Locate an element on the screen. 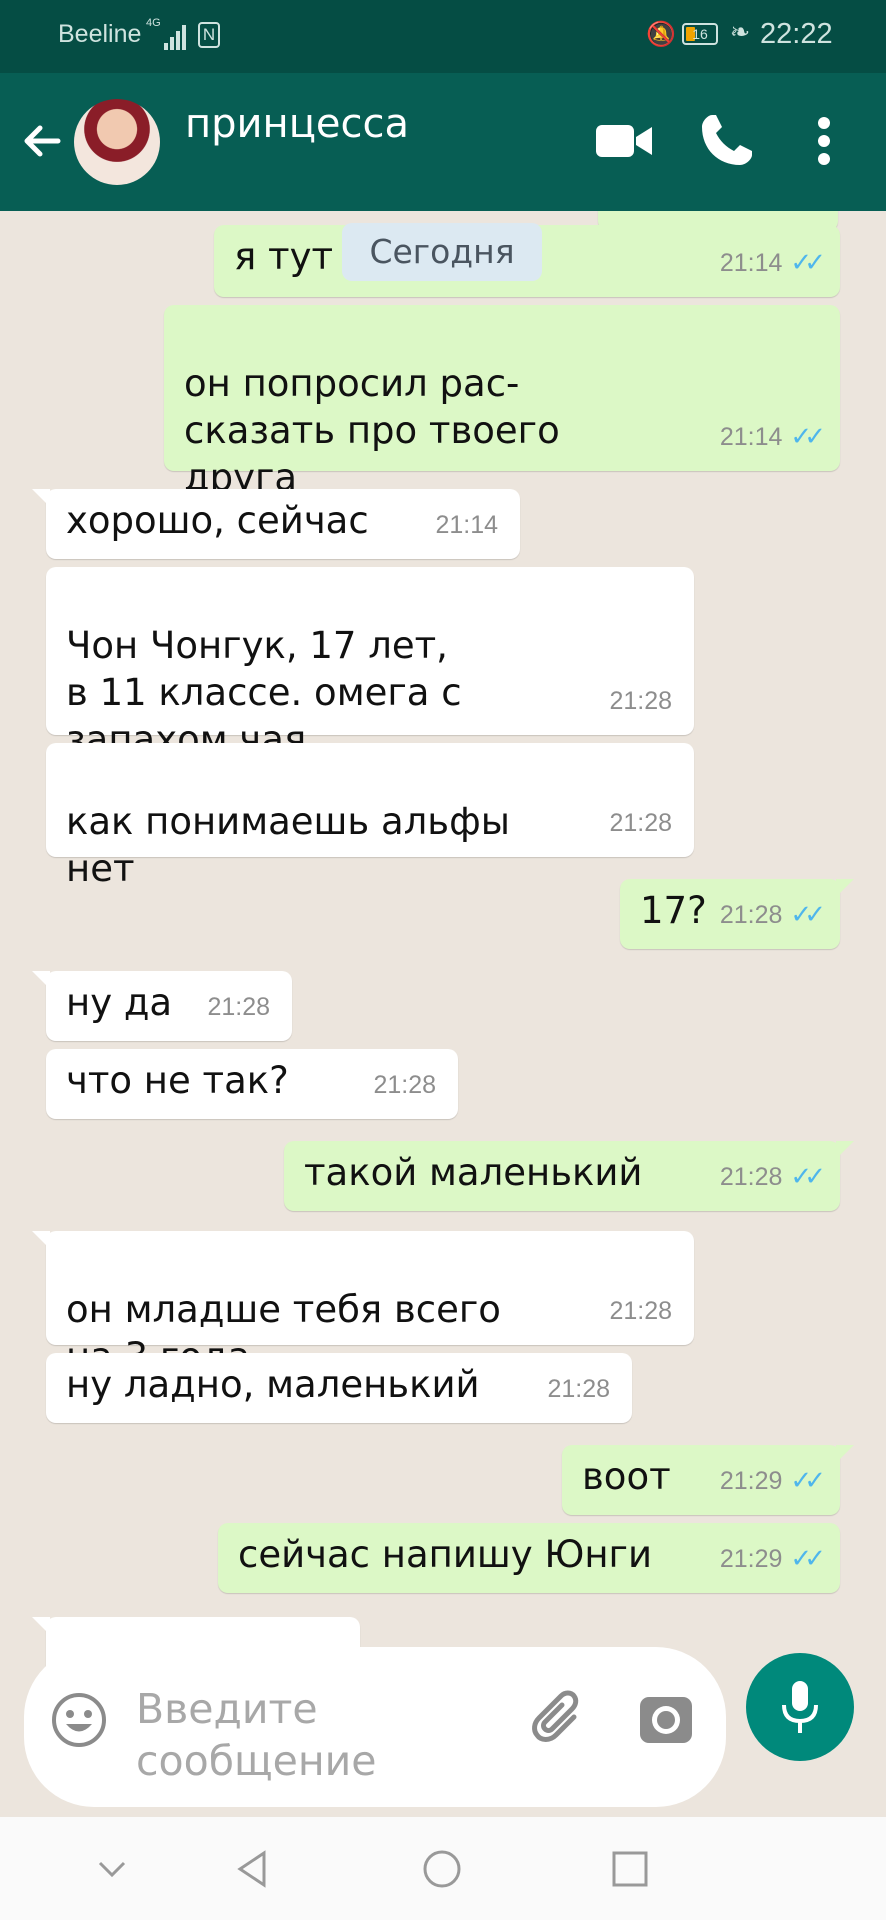  message-incoming: он младше тебя всего на 3 года 21:28 is located at coordinates (363, 1304).